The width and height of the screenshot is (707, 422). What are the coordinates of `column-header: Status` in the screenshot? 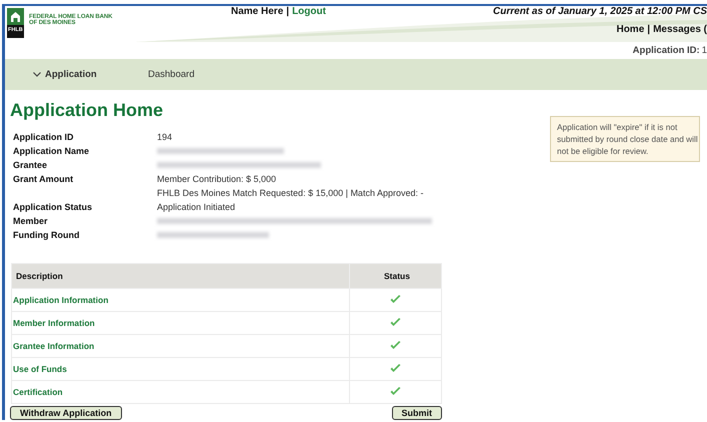 It's located at (396, 276).